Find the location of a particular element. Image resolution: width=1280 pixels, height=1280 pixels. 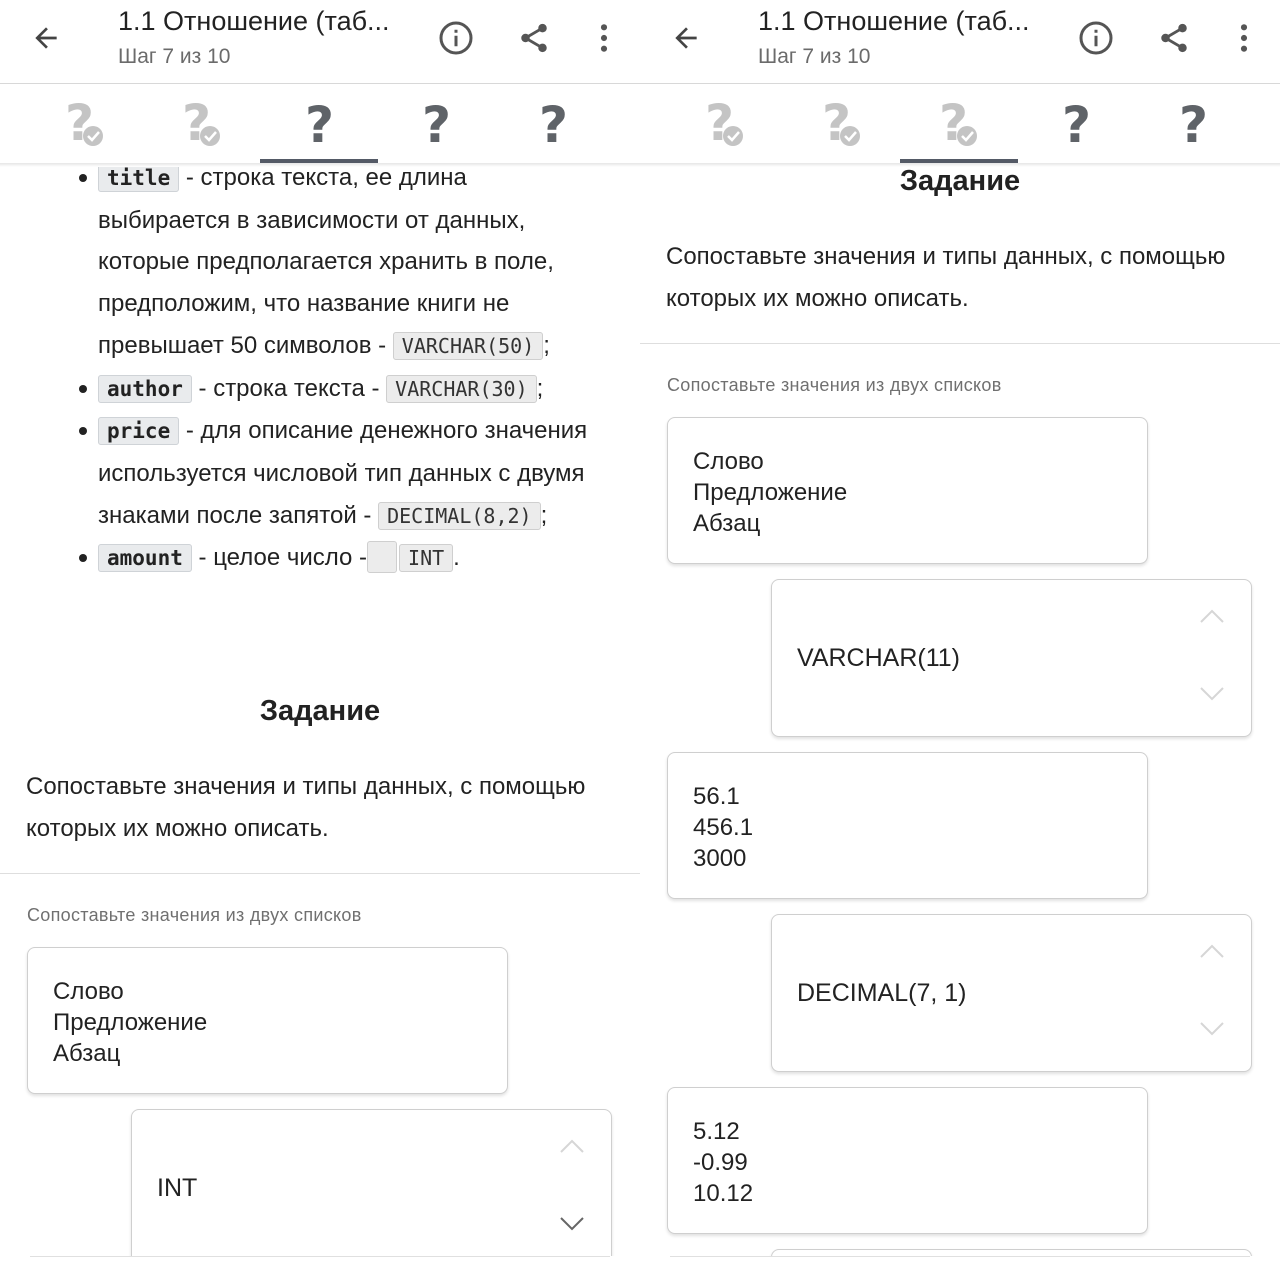

type-option-label: INT is located at coordinates (177, 1188).